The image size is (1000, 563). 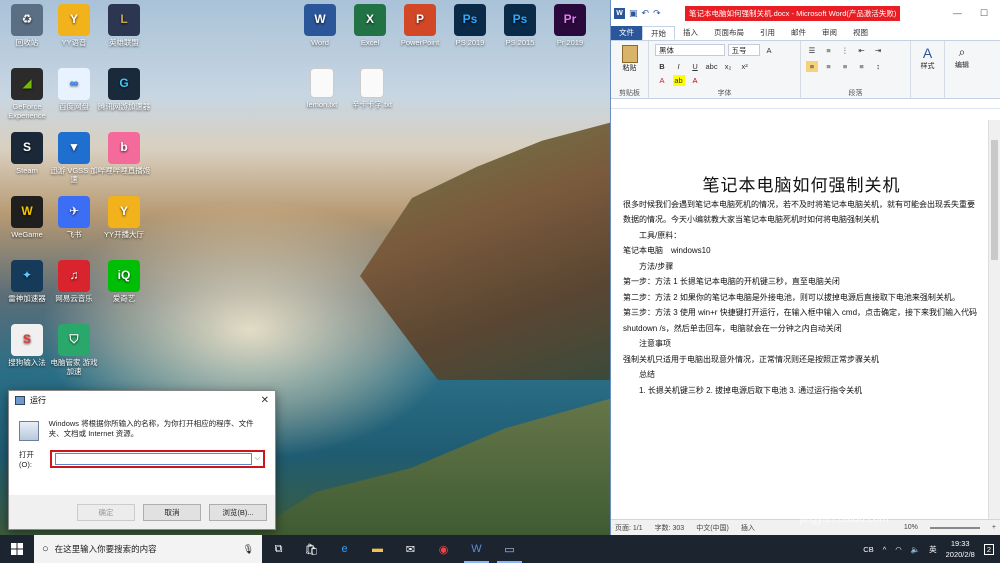 I want to click on desktop-icon-geforce: ◢ GeForce Experience, so click(x=27, y=94).